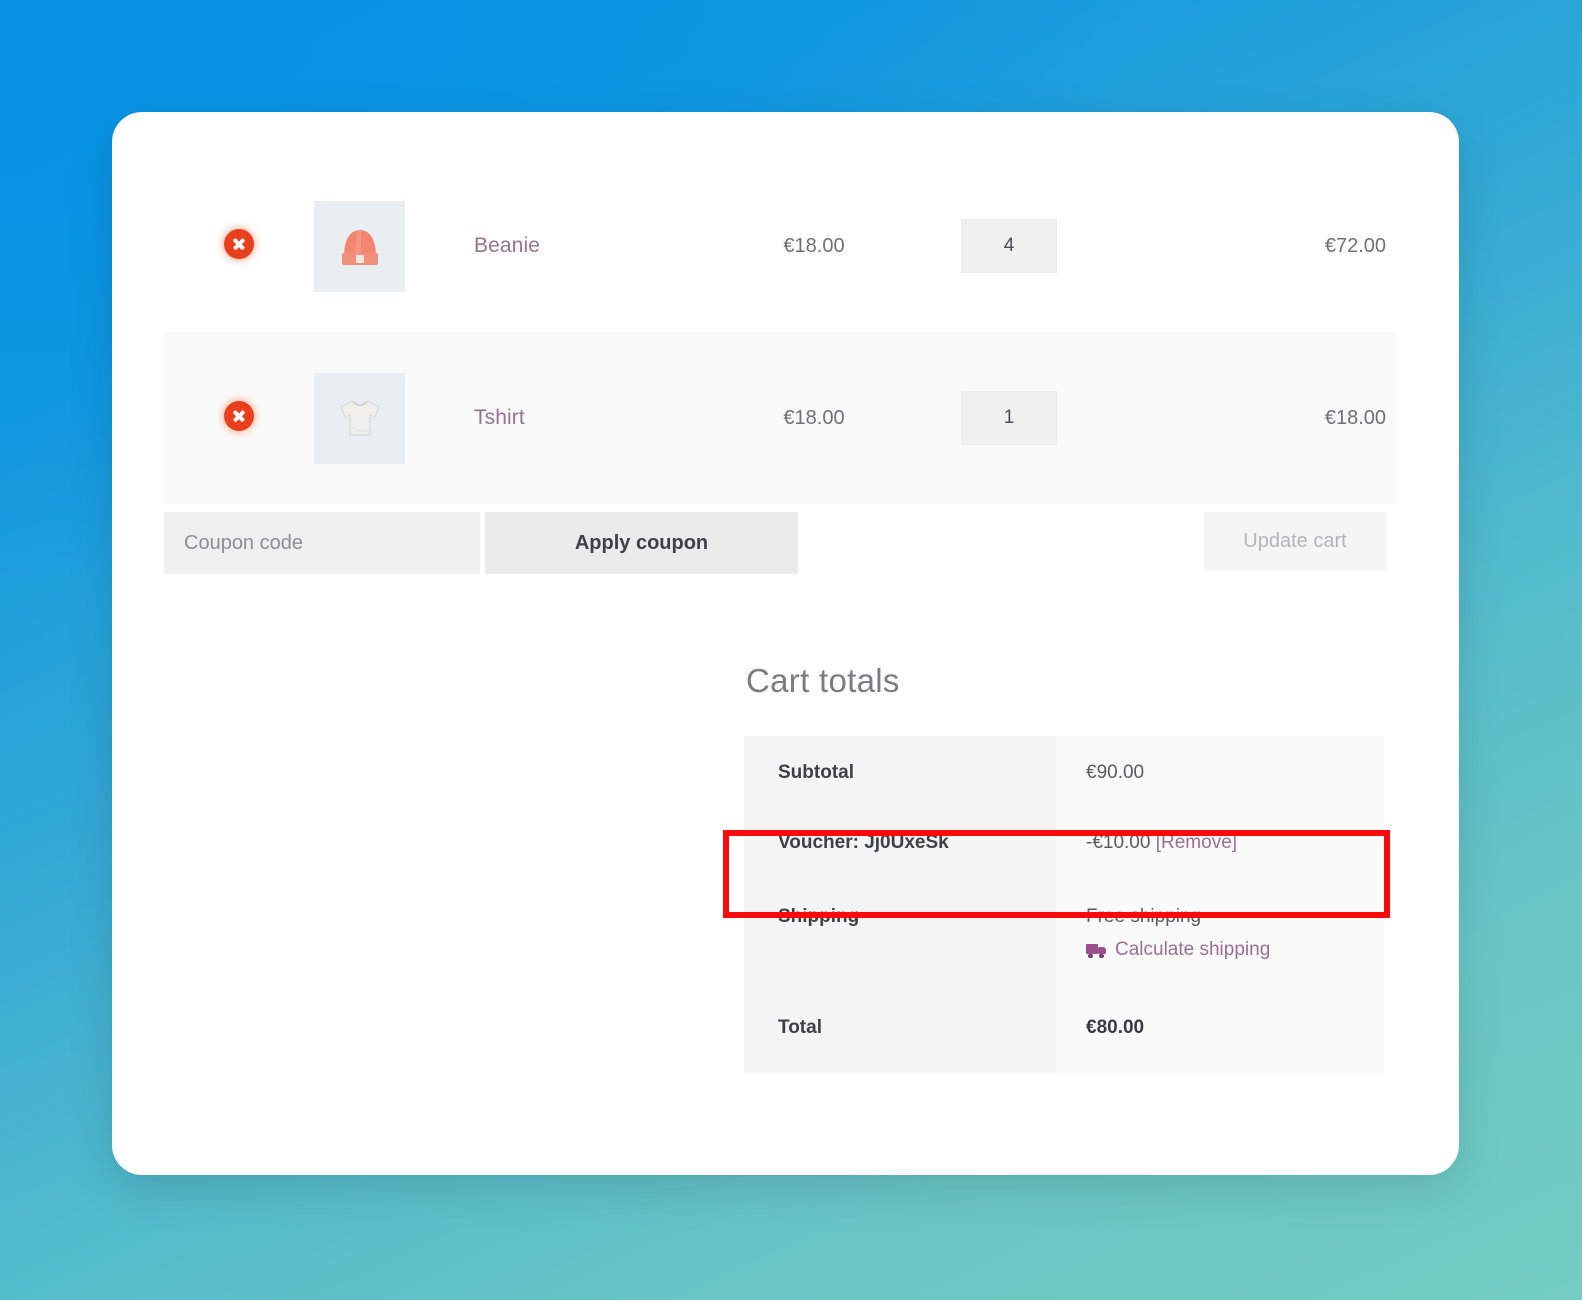 The width and height of the screenshot is (1582, 1300). Describe the element at coordinates (322, 543) in the screenshot. I see `coupon-code-input` at that location.